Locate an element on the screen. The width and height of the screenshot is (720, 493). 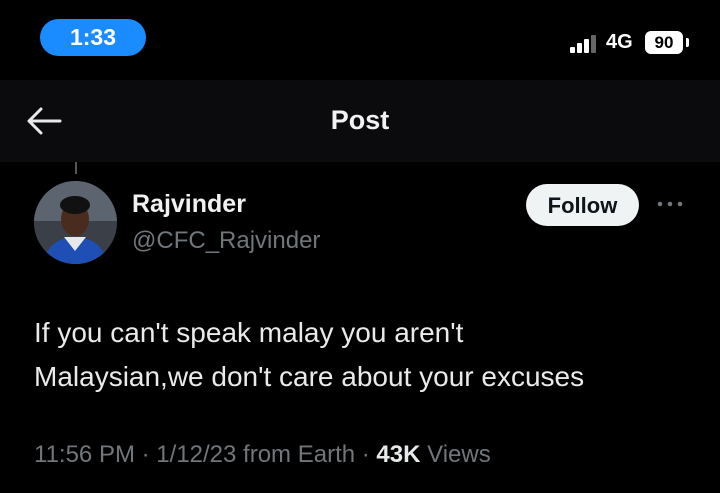
status-time: 1:33 is located at coordinates (93, 37).